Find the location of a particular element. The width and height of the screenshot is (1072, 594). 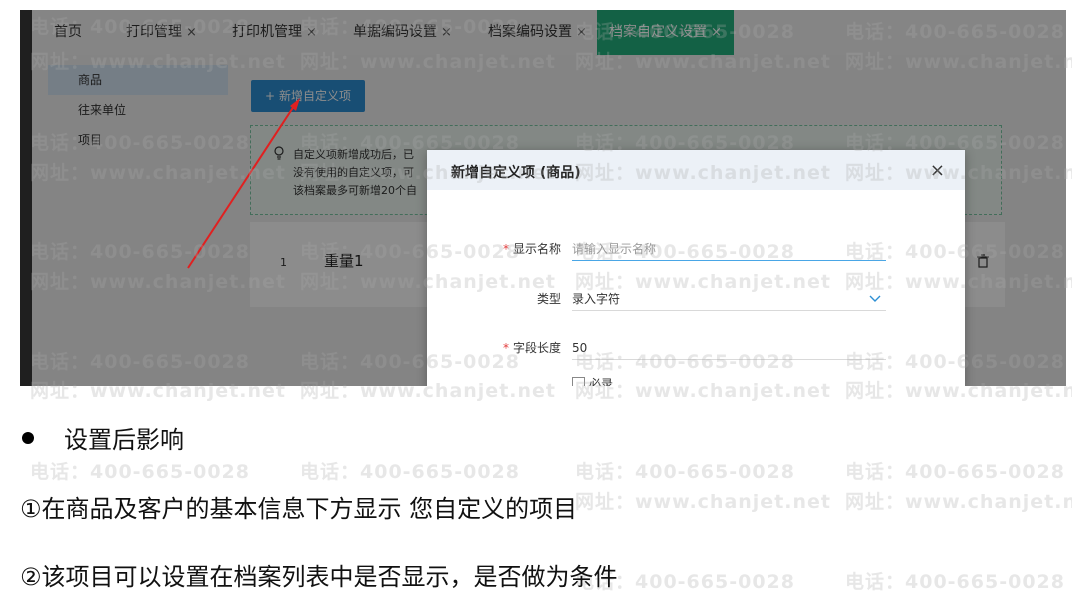

add-custom-item-button: + 新增自定义项 is located at coordinates (308, 96).